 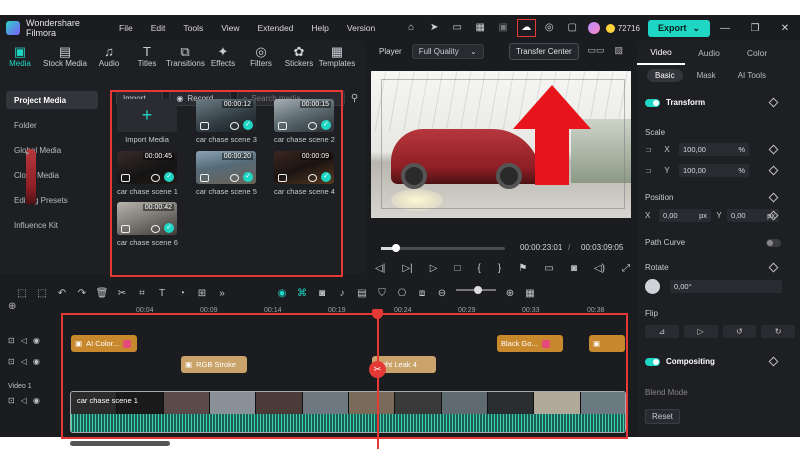 I want to click on cut-icon: ✂, so click(x=122, y=293).